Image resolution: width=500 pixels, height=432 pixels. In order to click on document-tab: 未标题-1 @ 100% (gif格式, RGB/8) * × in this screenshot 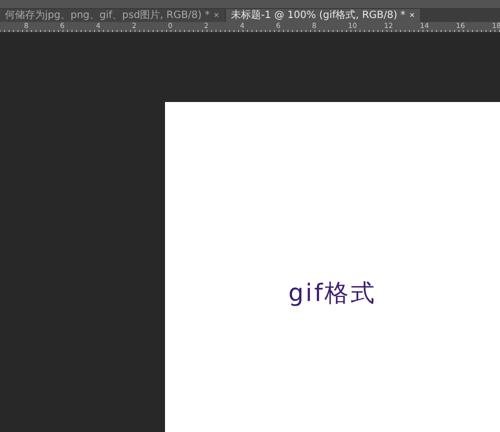, I will do `click(323, 15)`.